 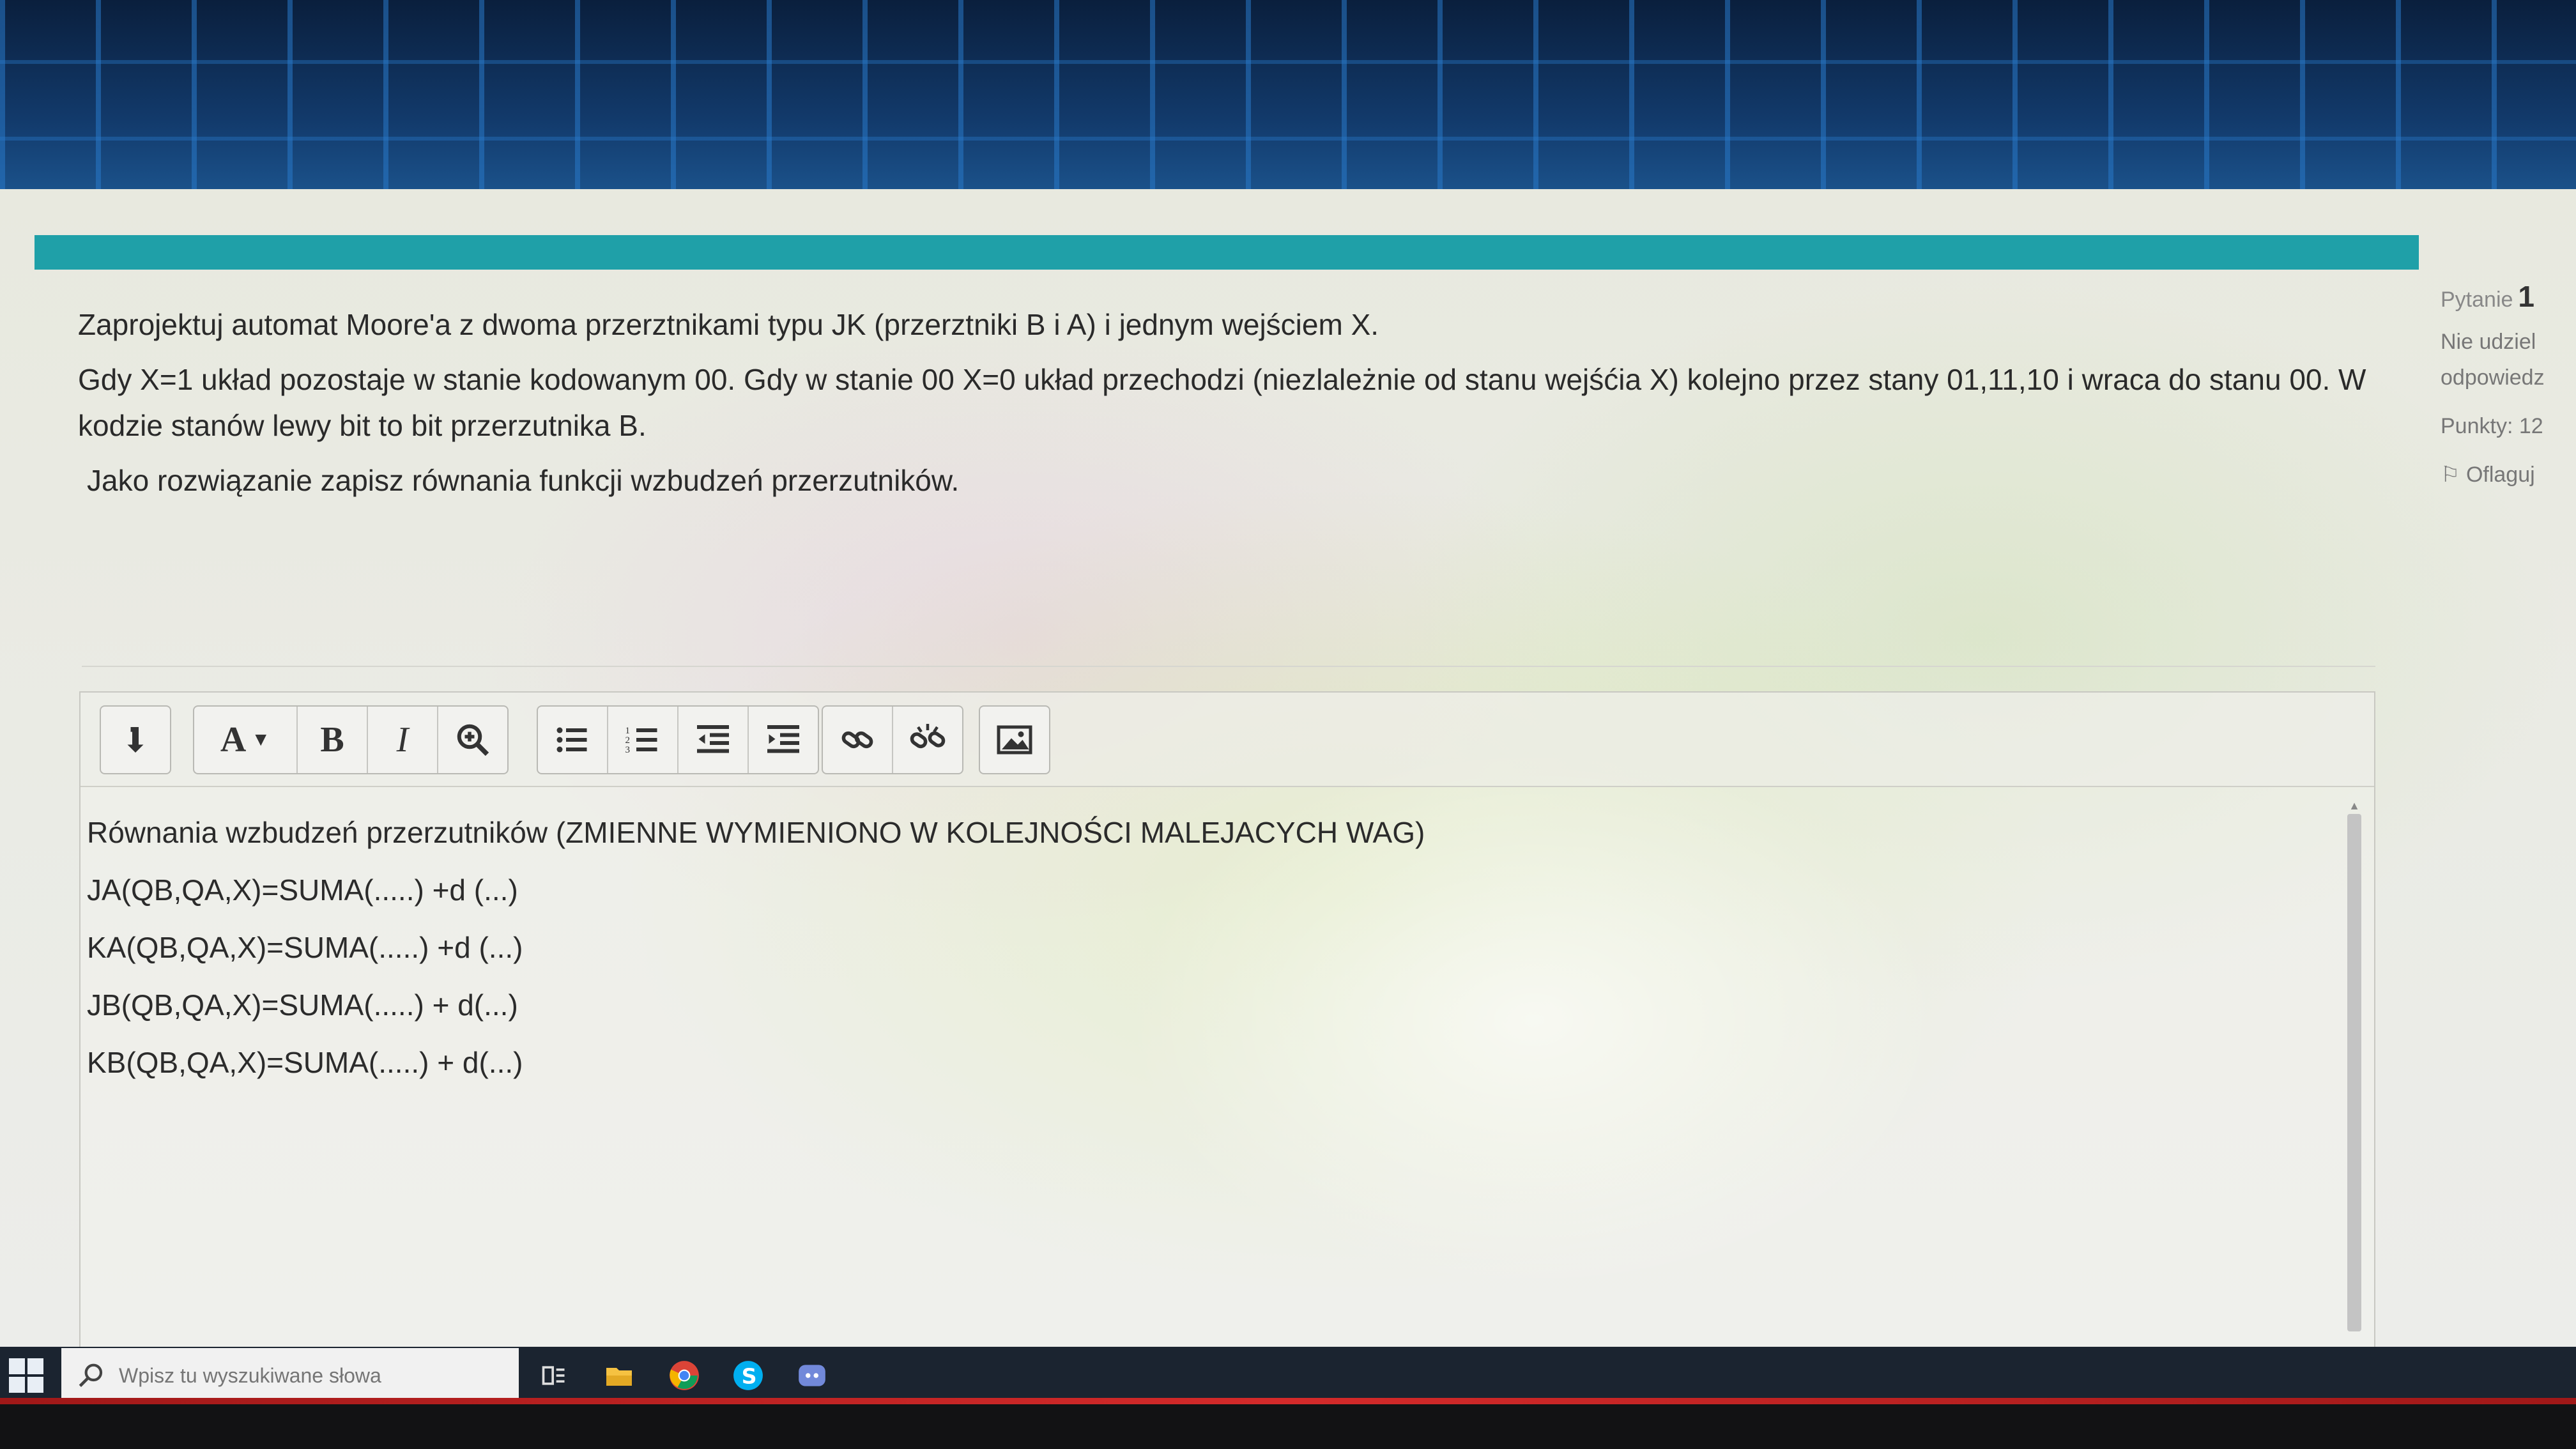 I want to click on taskbar-search, so click(x=290, y=1375).